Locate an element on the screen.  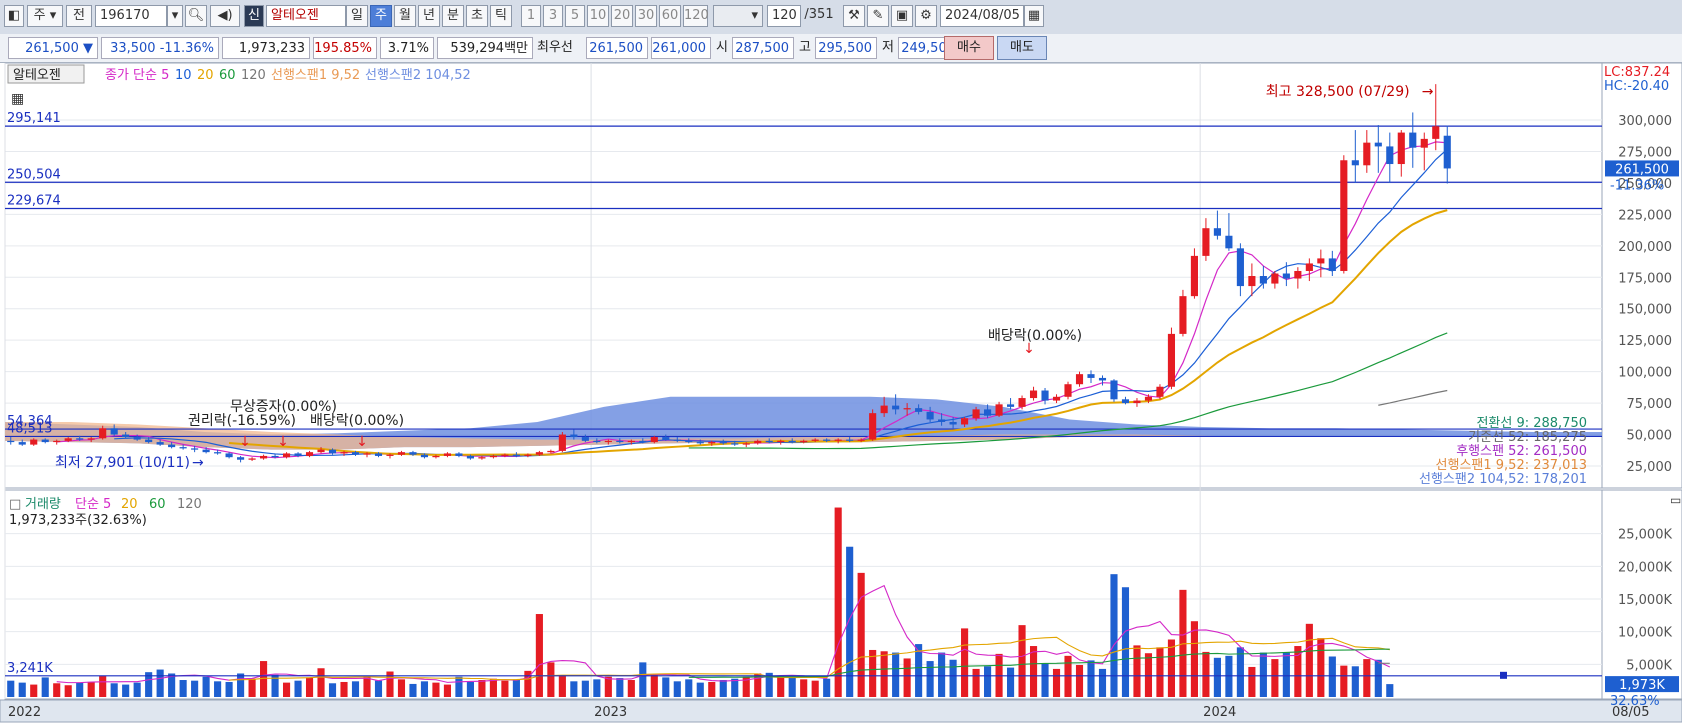
open-label: 시 is located at coordinates (722, 48).